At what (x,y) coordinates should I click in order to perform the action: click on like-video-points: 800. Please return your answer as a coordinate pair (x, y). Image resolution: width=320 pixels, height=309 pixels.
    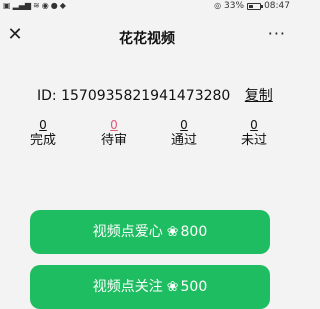
    Looking at the image, I should click on (194, 232).